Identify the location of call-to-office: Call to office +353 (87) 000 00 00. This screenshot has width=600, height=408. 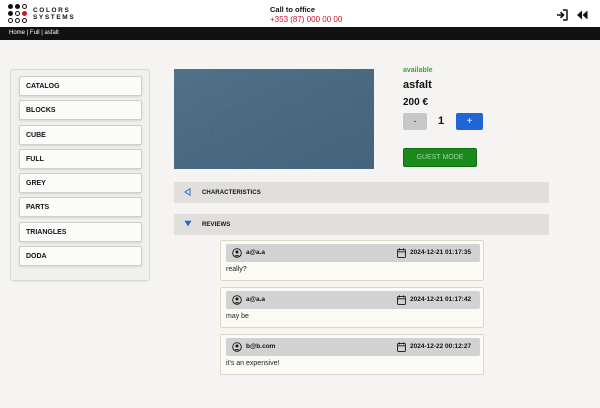
(320, 14).